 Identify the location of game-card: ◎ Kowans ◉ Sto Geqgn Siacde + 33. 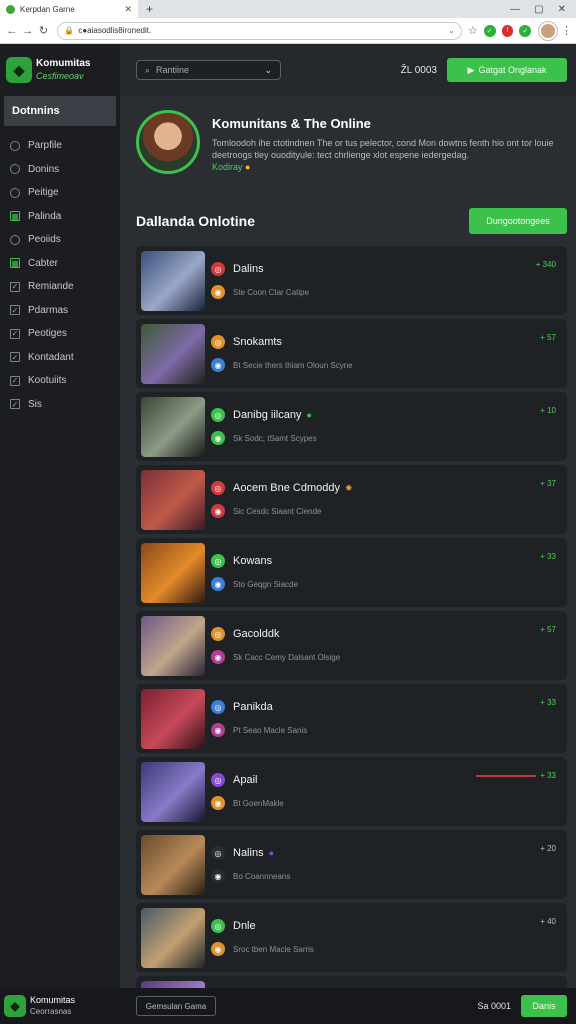
(351, 572).